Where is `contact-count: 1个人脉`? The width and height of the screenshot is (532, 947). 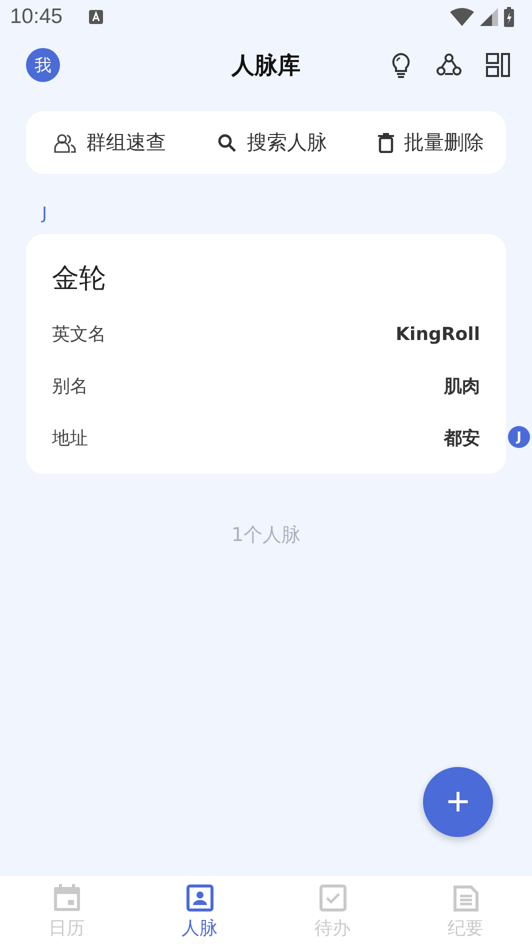
contact-count: 1个人脉 is located at coordinates (266, 535).